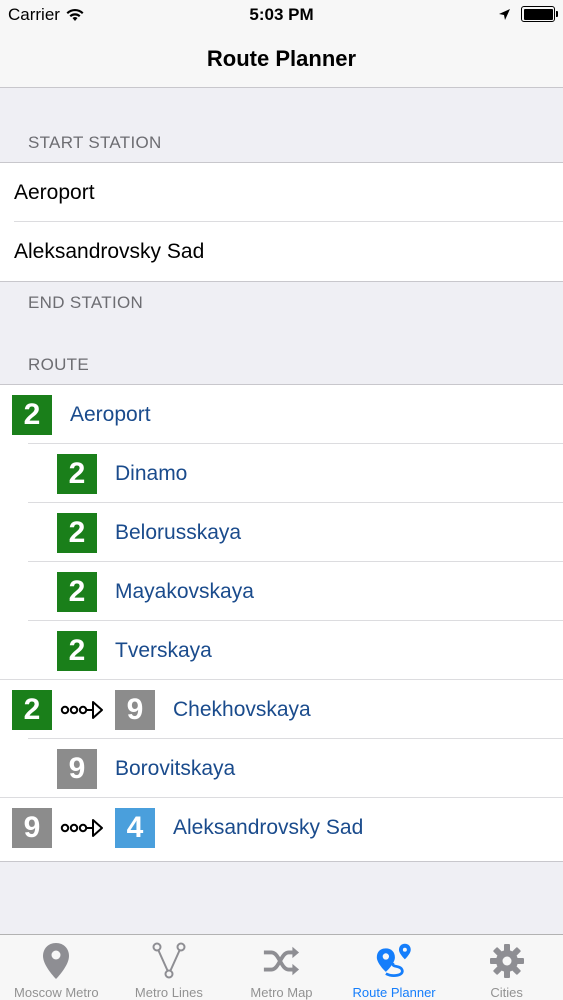 This screenshot has height=1000, width=563. I want to click on route-header: ROUTE, so click(58, 364).